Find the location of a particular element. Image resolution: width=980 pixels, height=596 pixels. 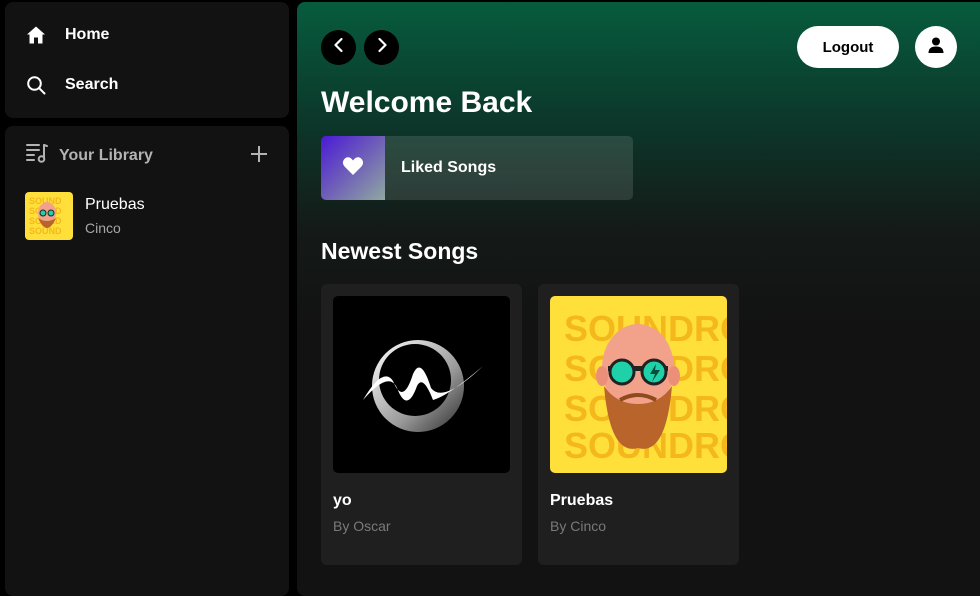

user-button is located at coordinates (936, 47).